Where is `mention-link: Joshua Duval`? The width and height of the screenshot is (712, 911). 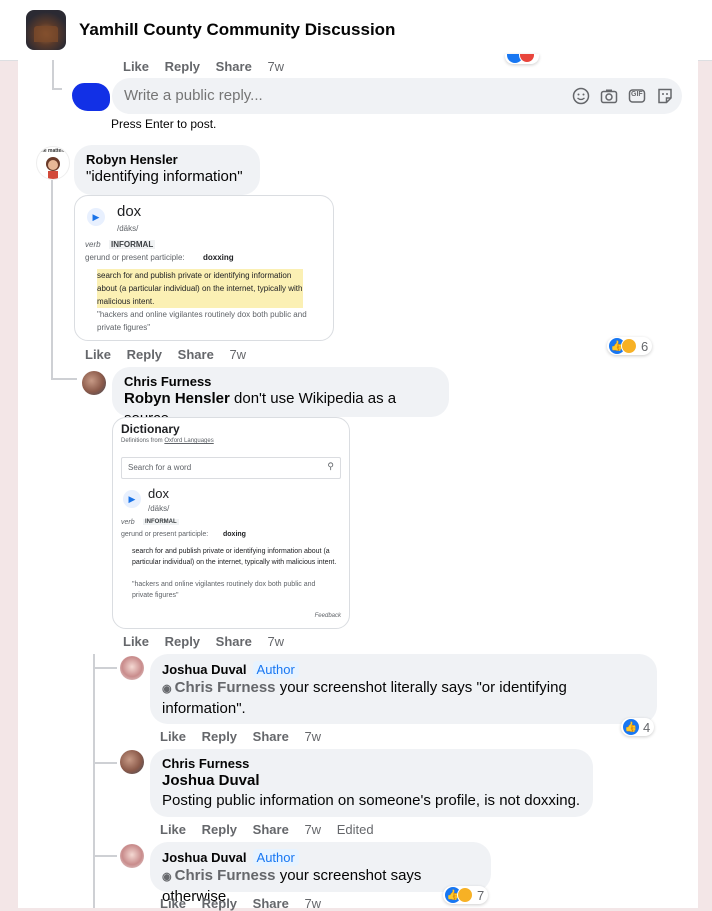 mention-link: Joshua Duval is located at coordinates (371, 781).